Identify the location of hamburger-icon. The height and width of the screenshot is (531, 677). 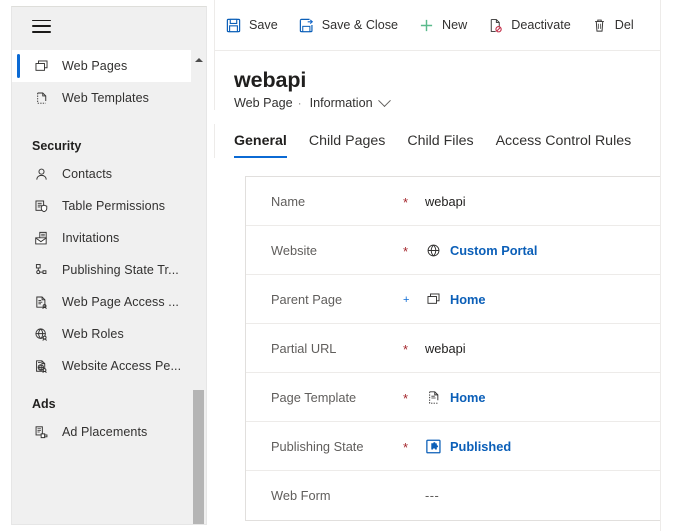
(41, 26).